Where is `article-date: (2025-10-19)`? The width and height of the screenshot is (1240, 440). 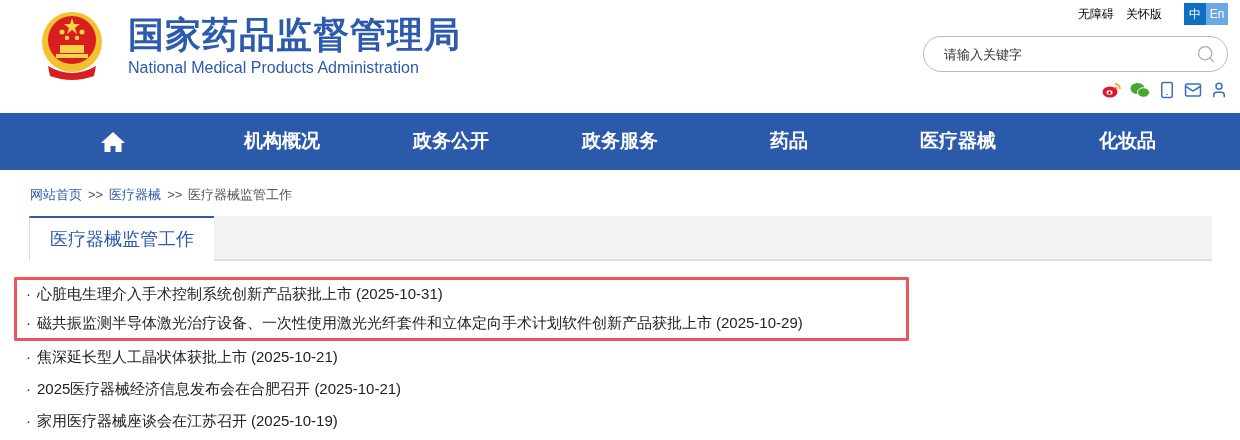 article-date: (2025-10-19) is located at coordinates (294, 420).